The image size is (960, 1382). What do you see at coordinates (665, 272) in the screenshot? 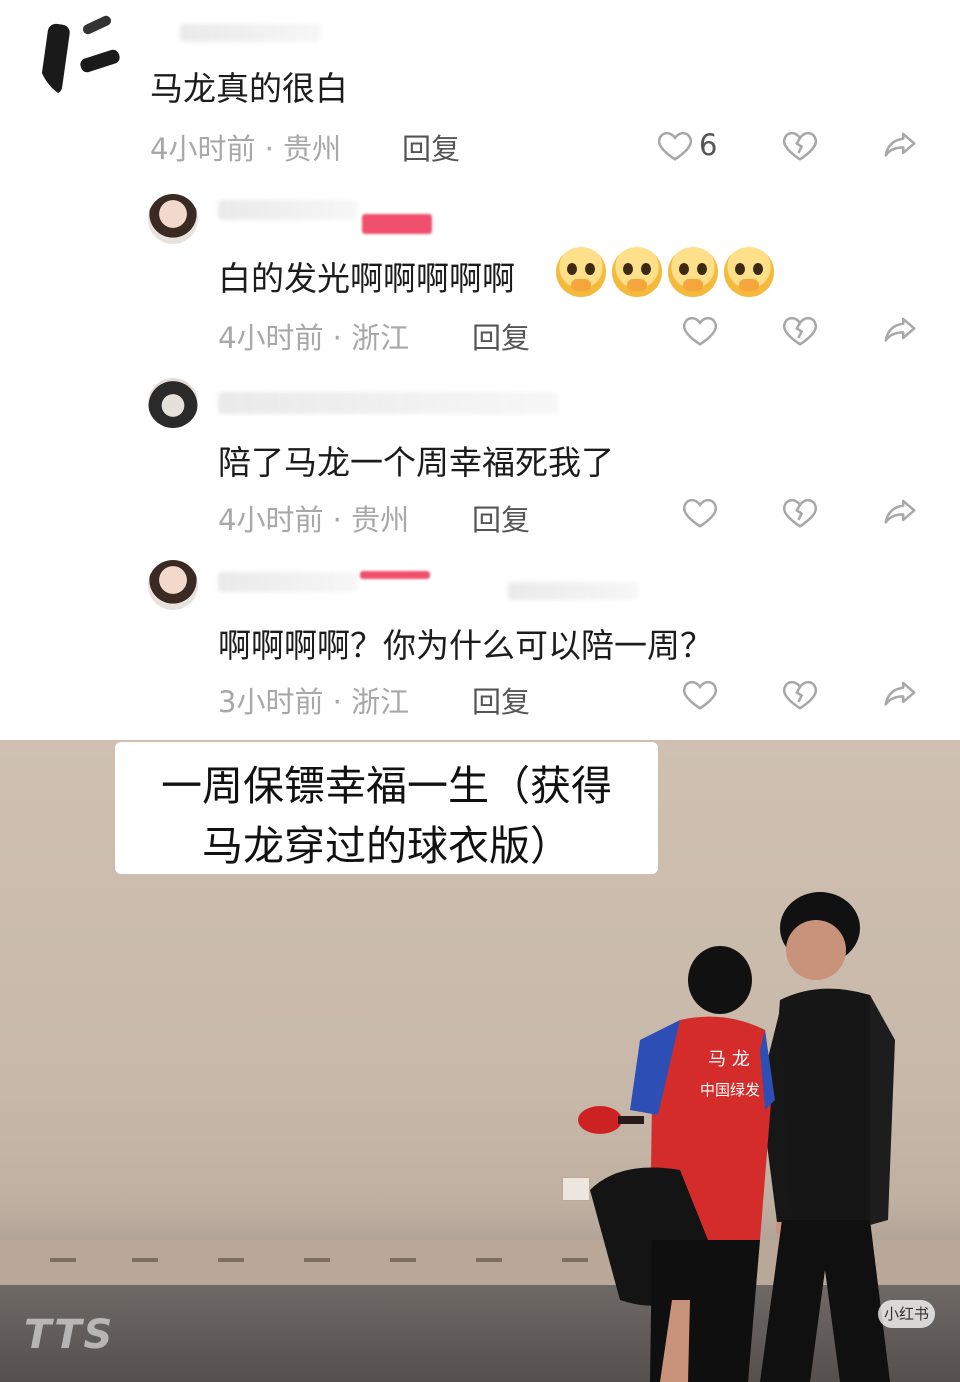
I see `emoji-row` at bounding box center [665, 272].